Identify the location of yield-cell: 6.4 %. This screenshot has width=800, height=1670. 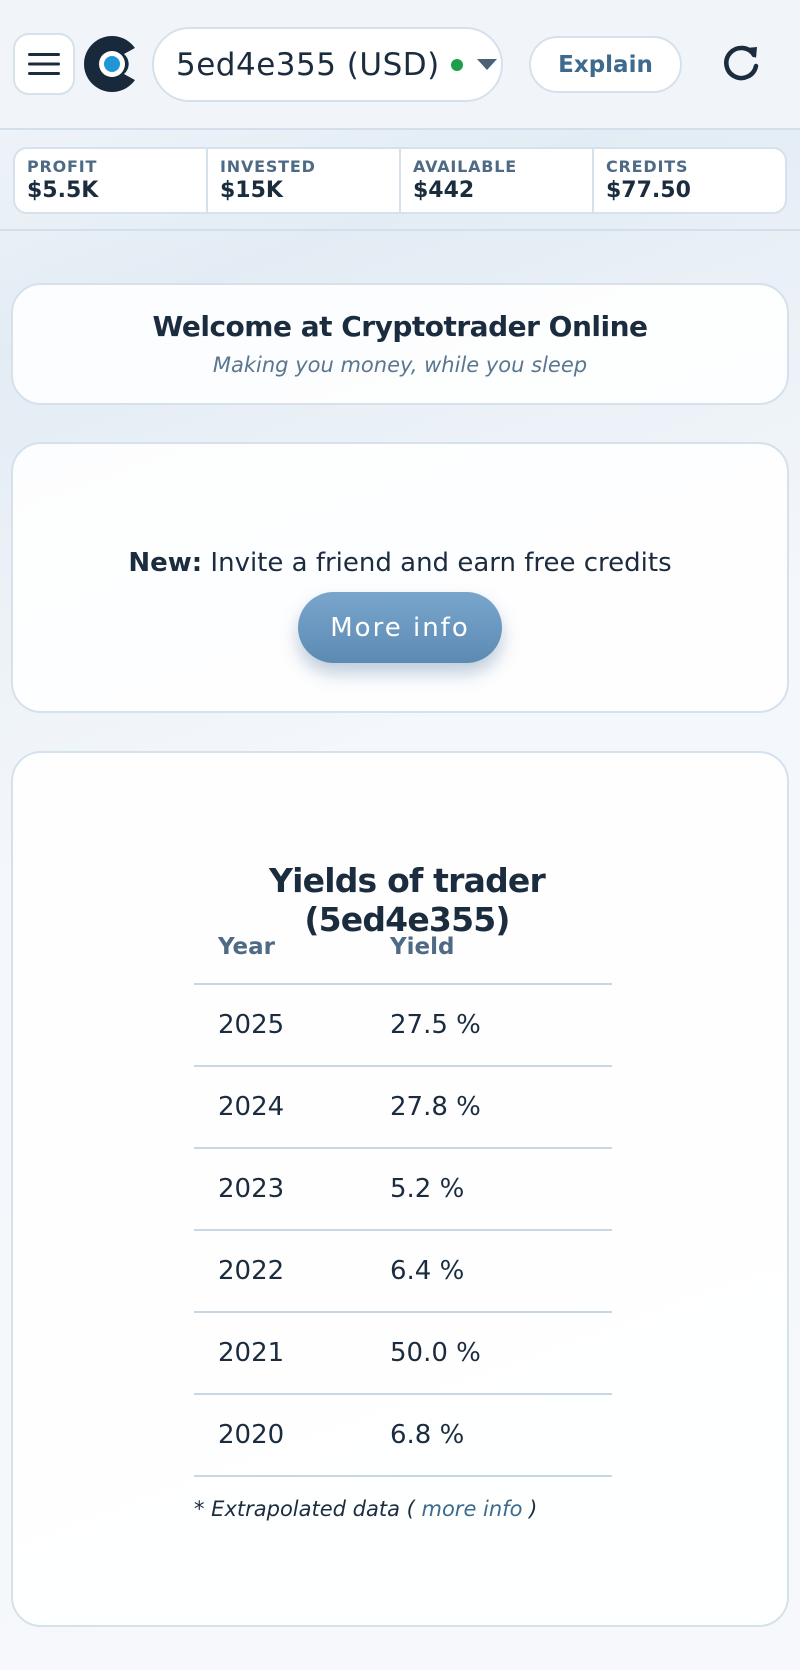
(427, 1271).